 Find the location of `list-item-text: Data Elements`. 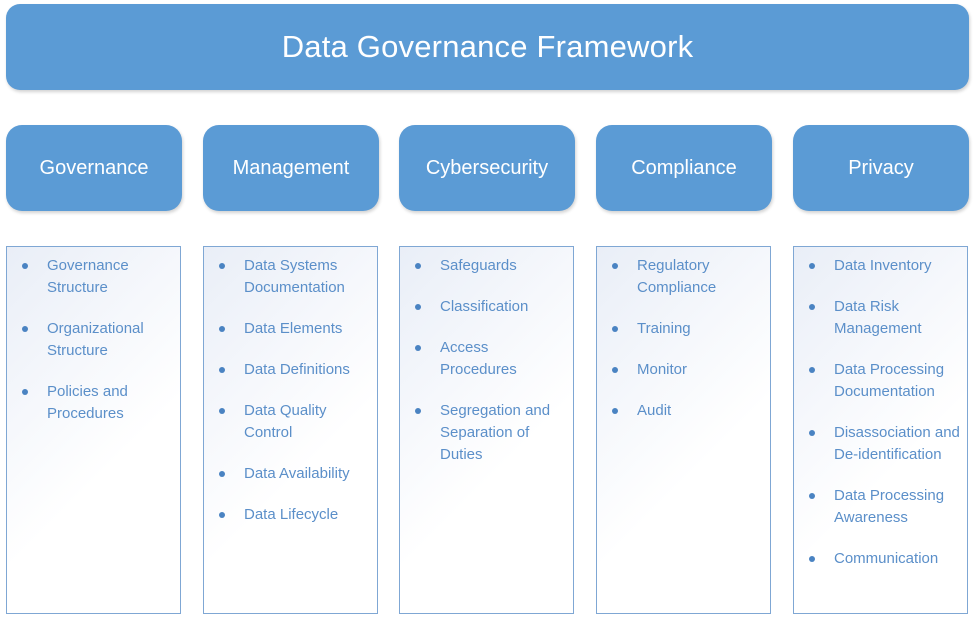

list-item-text: Data Elements is located at coordinates (293, 328).